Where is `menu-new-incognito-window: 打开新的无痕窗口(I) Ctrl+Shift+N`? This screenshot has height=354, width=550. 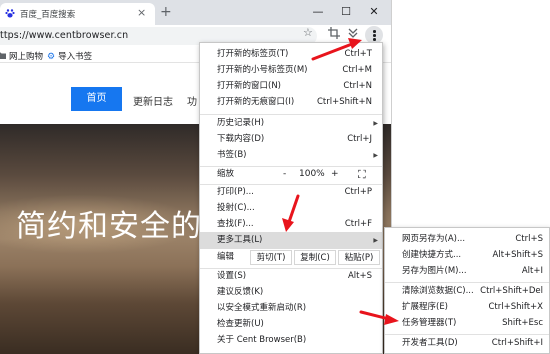 menu-new-incognito-window: 打开新的无痕窗口(I) Ctrl+Shift+N is located at coordinates (291, 102).